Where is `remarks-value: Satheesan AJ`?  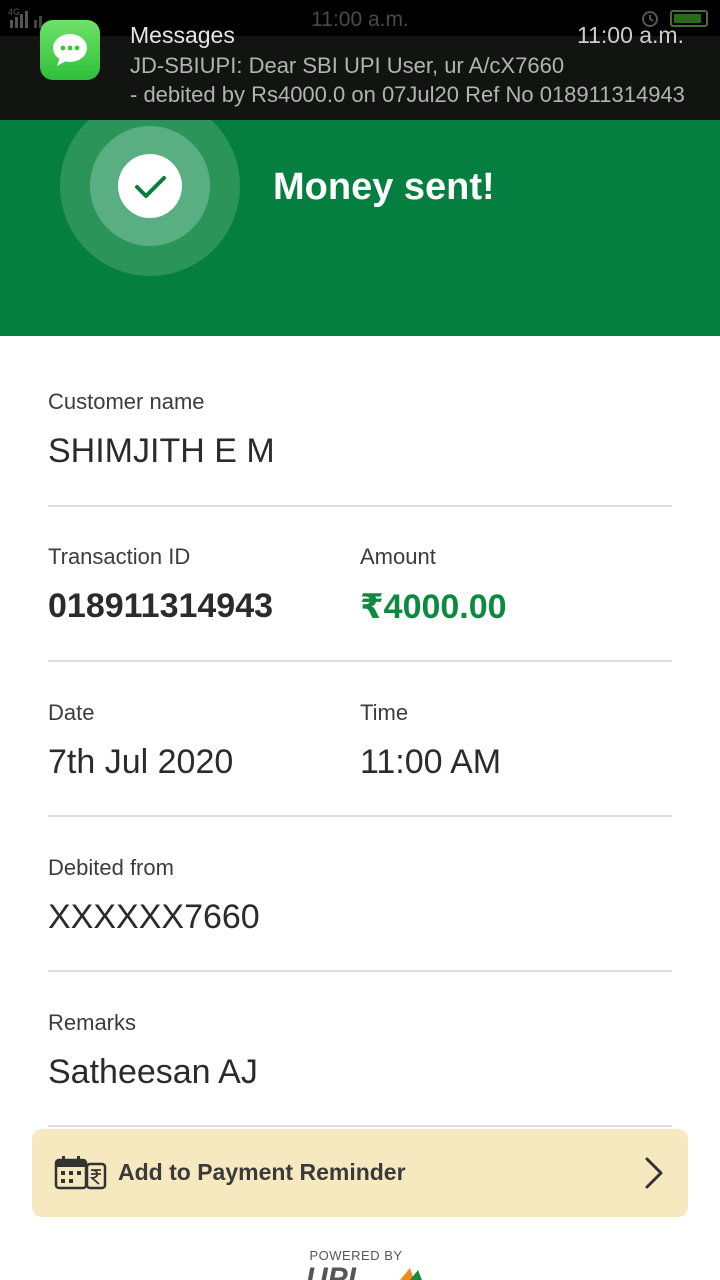
remarks-value: Satheesan AJ is located at coordinates (153, 1072).